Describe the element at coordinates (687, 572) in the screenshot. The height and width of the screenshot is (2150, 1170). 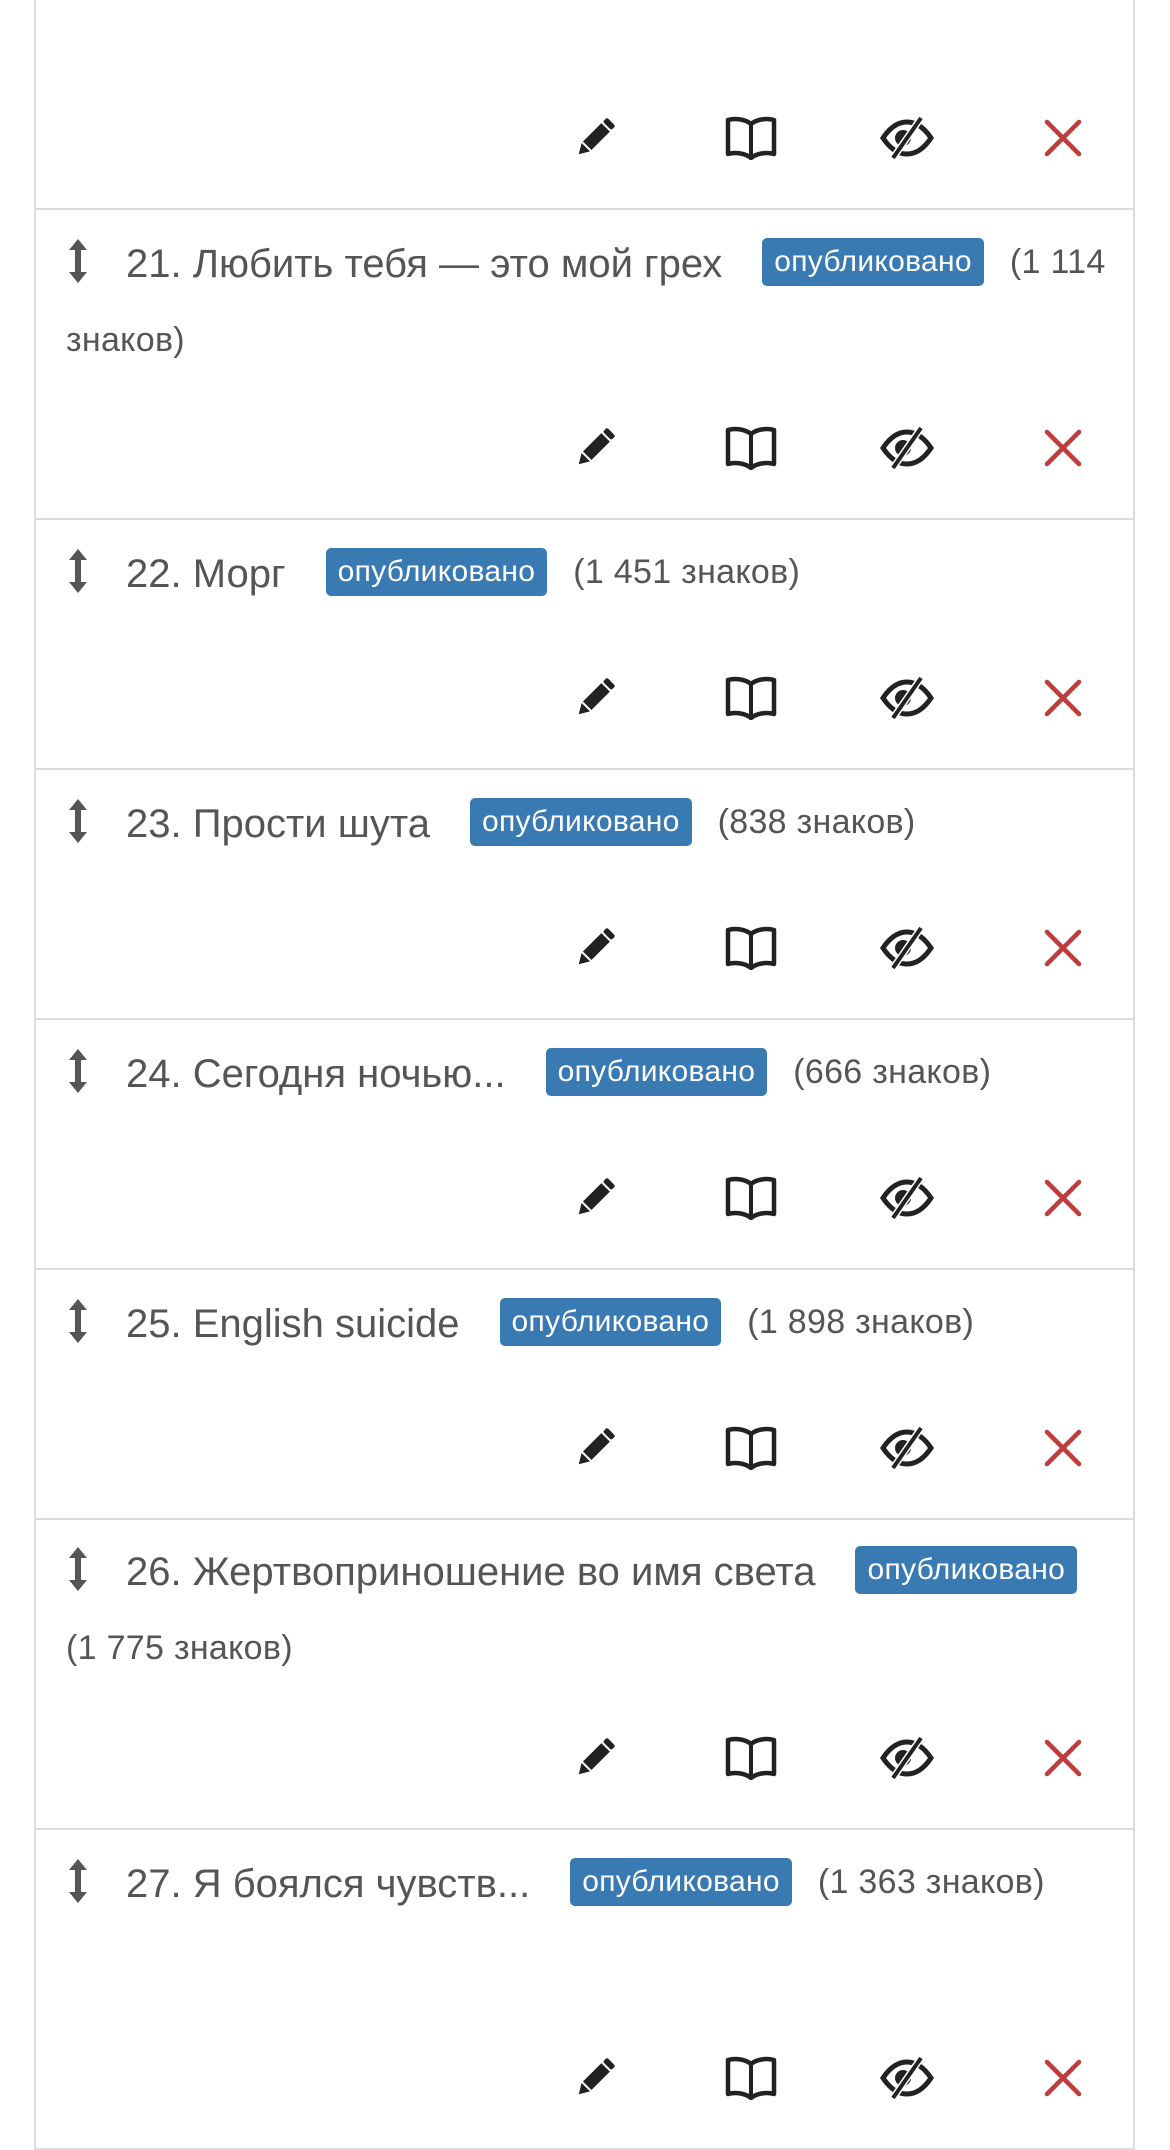
I see `character-count: (1 451 знаков)` at that location.